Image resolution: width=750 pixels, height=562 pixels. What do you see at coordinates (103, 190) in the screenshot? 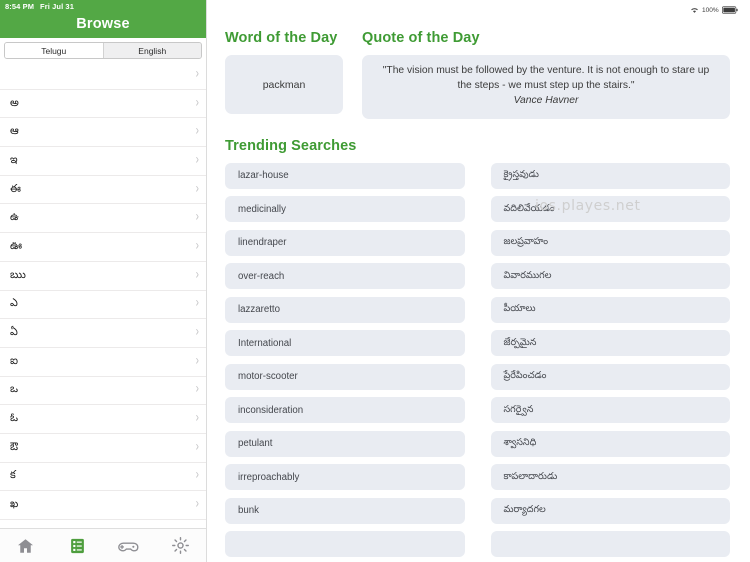
I see `sidebar-item-4: ఈ ›` at bounding box center [103, 190].